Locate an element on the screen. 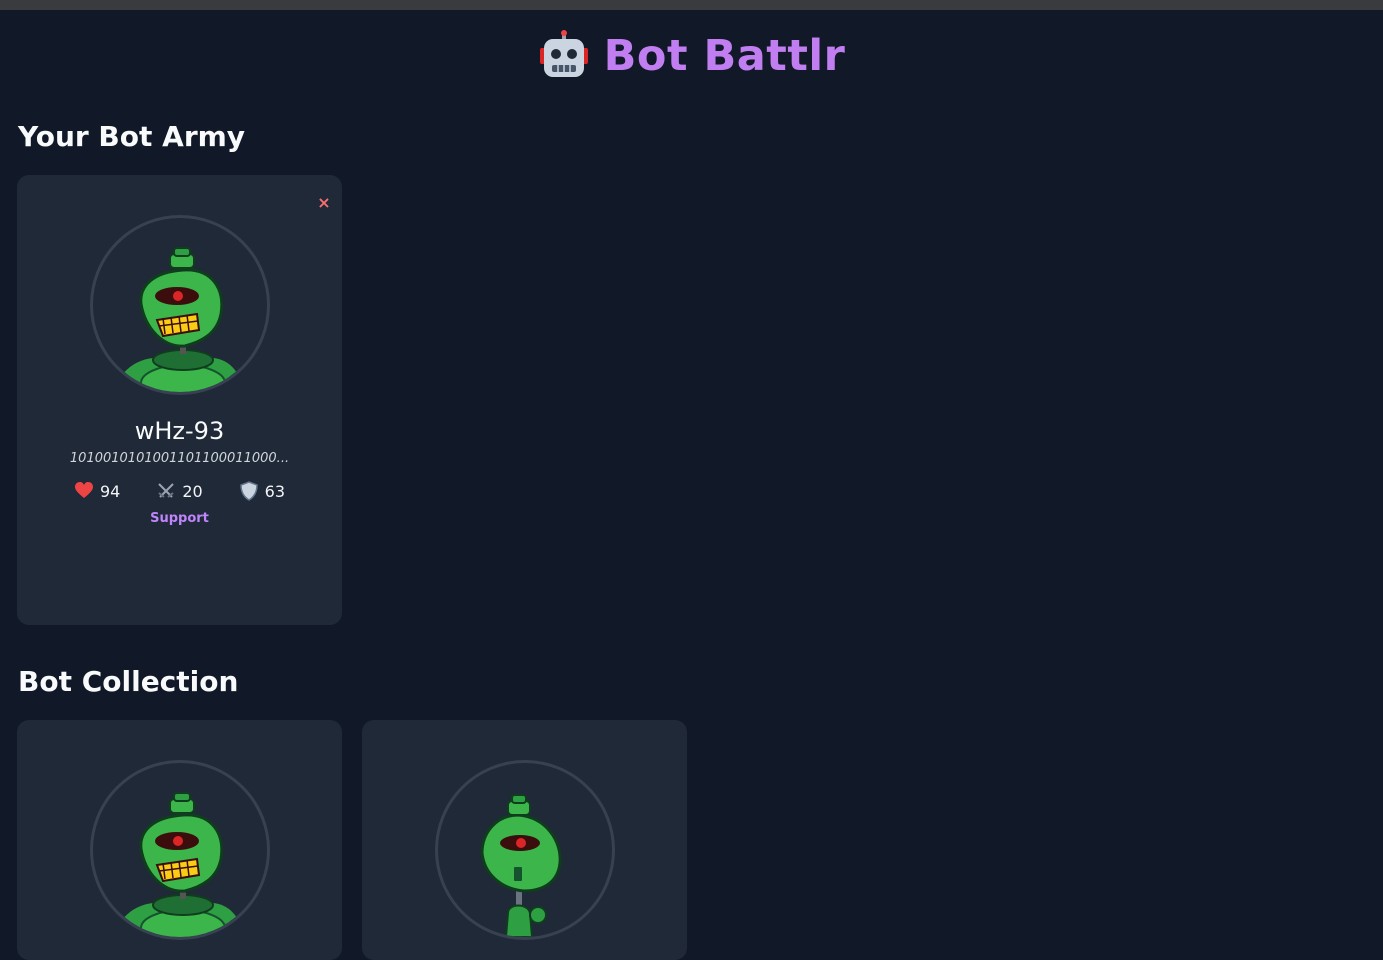 This screenshot has width=1383, height=960. collection-heading: Bot Collection is located at coordinates (128, 681).